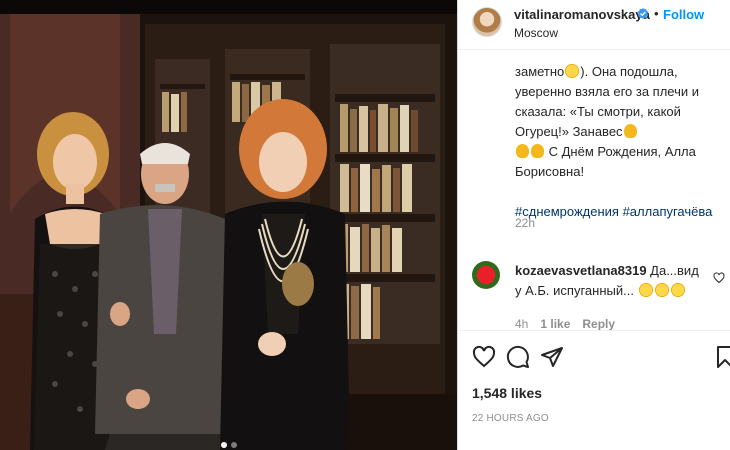  Describe the element at coordinates (719, 278) in the screenshot. I see `comment-like-heart-icon` at that location.